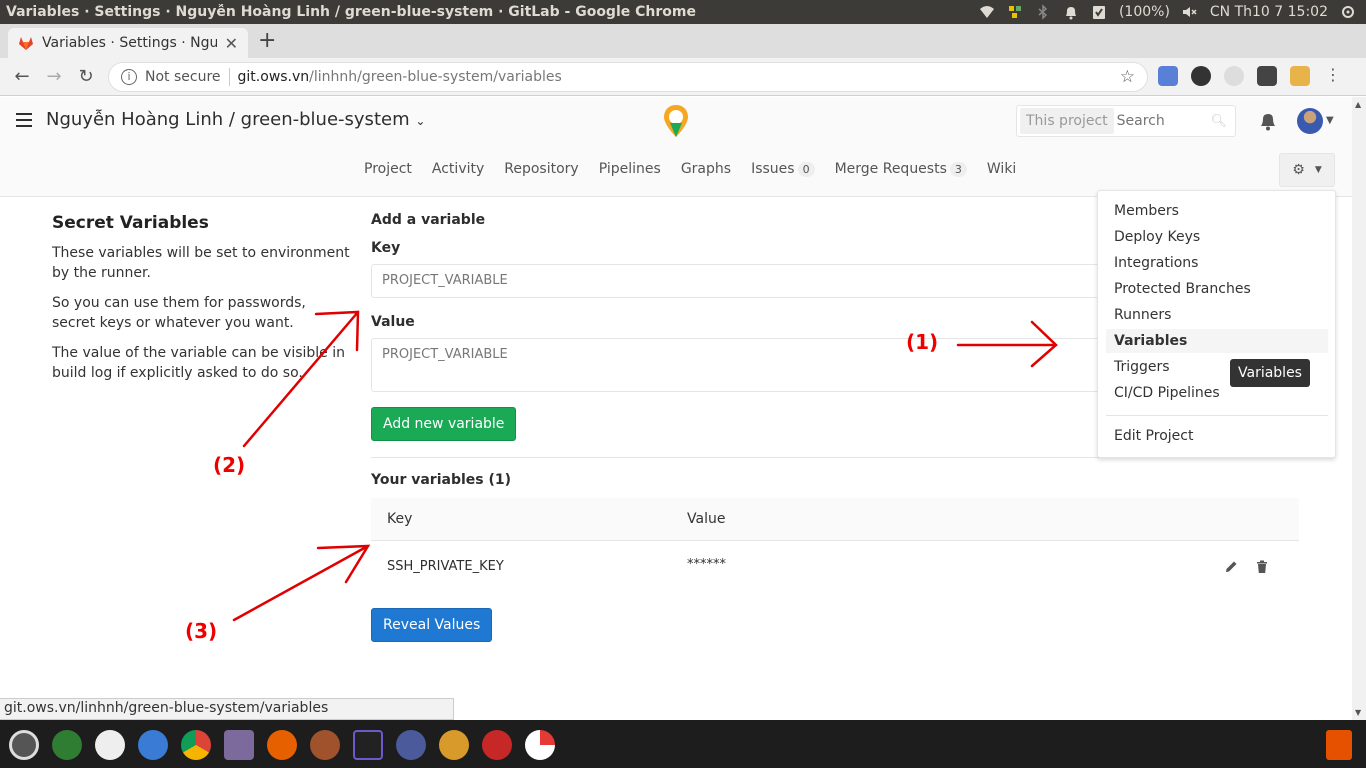 Image resolution: width=1366 pixels, height=768 pixels. I want to click on trash-icon, so click(1339, 745).